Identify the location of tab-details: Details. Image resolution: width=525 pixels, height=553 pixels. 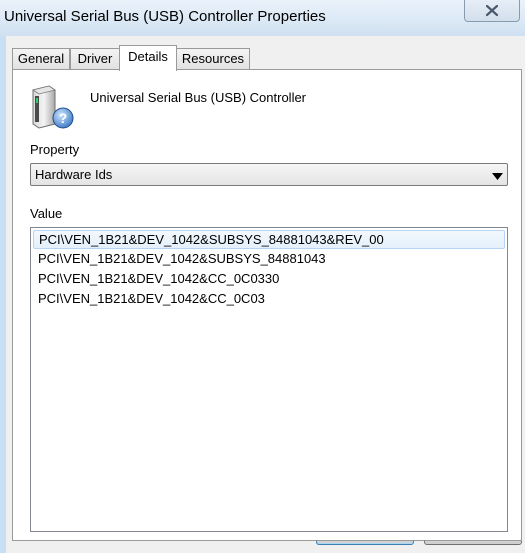
(148, 58).